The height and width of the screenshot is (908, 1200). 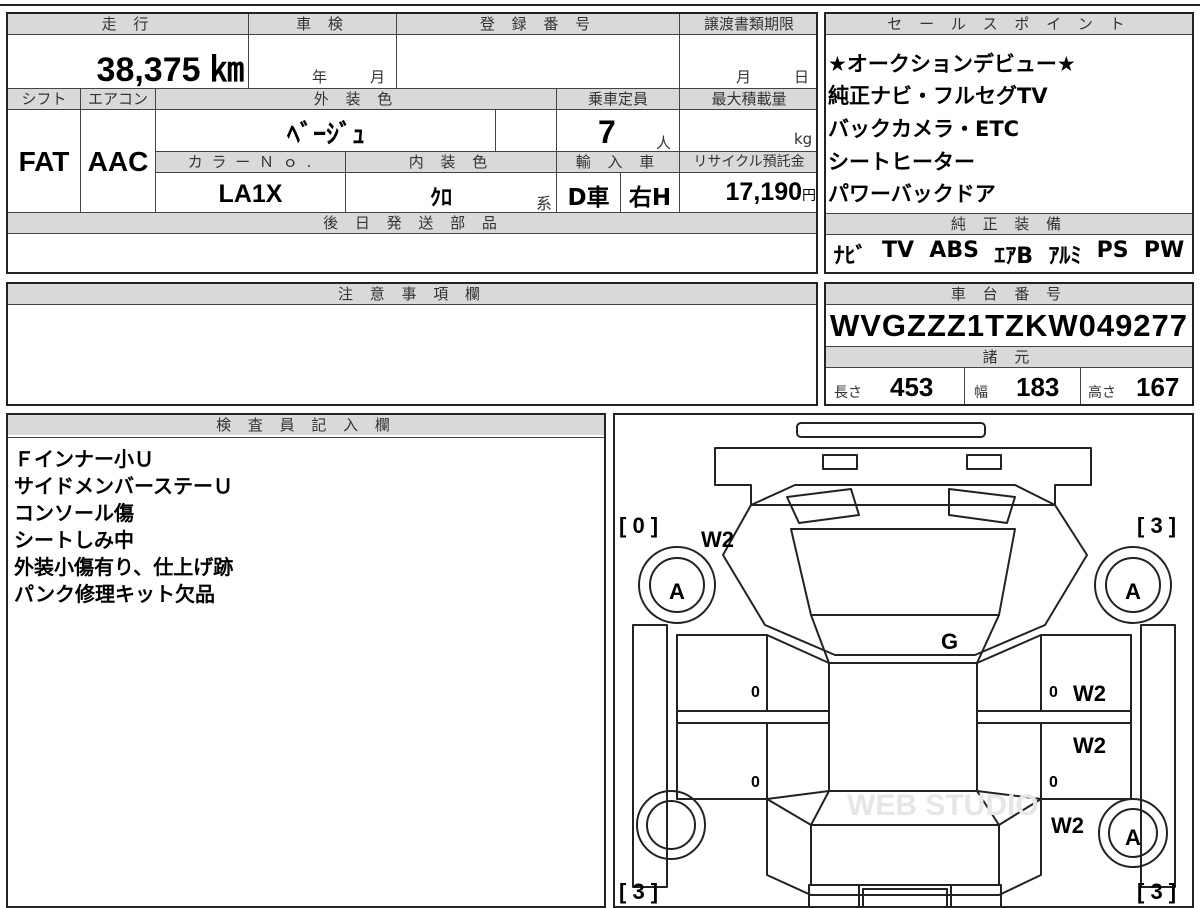 I want to click on aircon-header: エアコン, so click(x=118, y=99).